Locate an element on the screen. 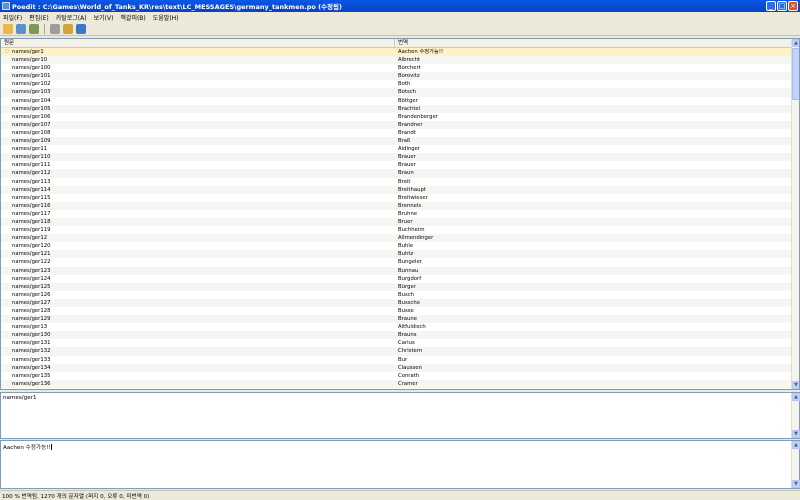 This screenshot has height=500, width=800. comment-icon is located at coordinates (68, 28).